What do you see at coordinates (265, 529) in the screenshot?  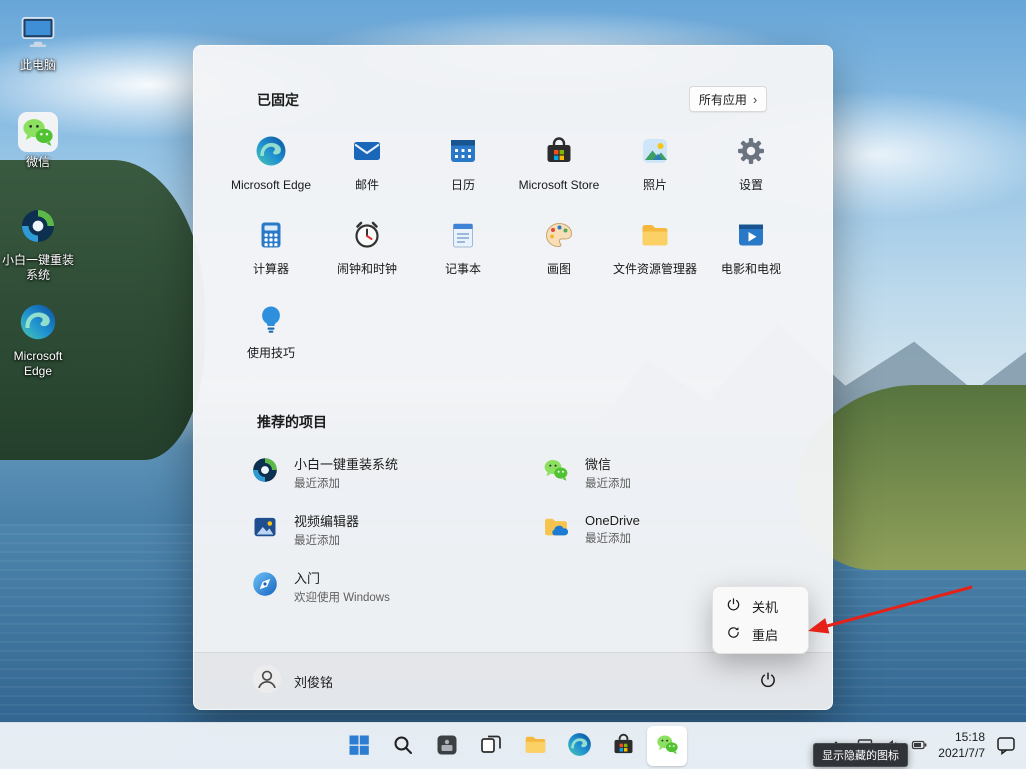 I see `video-editor-icon` at bounding box center [265, 529].